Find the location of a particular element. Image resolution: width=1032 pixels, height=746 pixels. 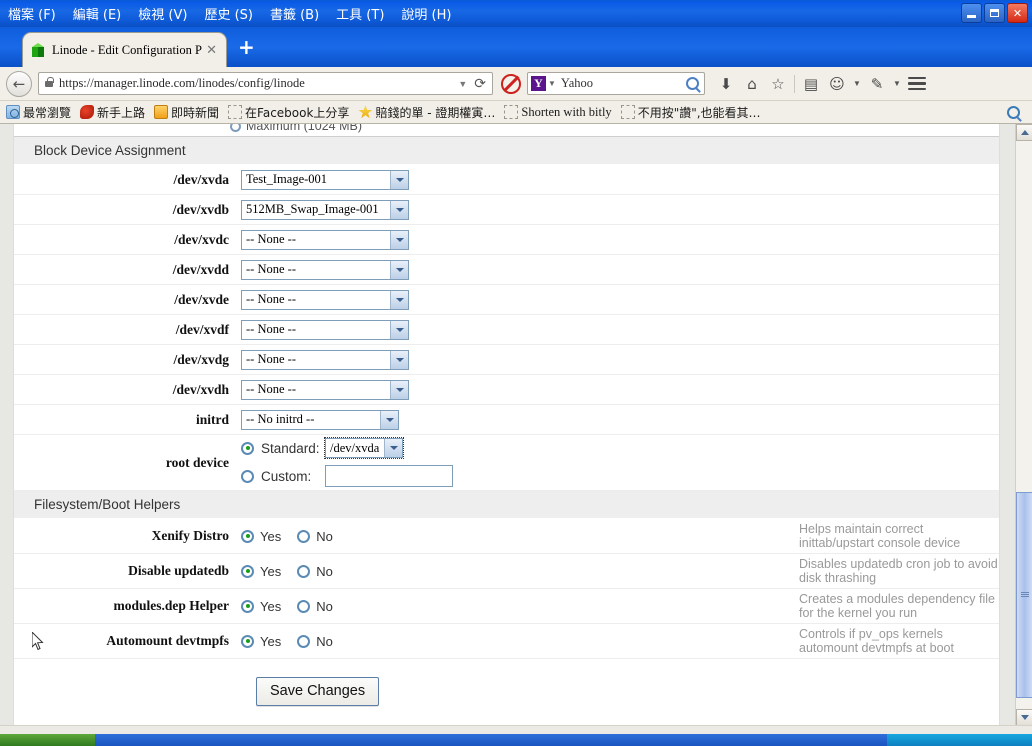

root-standard-option: Standard: /dev/xvda is located at coordinates (347, 448).